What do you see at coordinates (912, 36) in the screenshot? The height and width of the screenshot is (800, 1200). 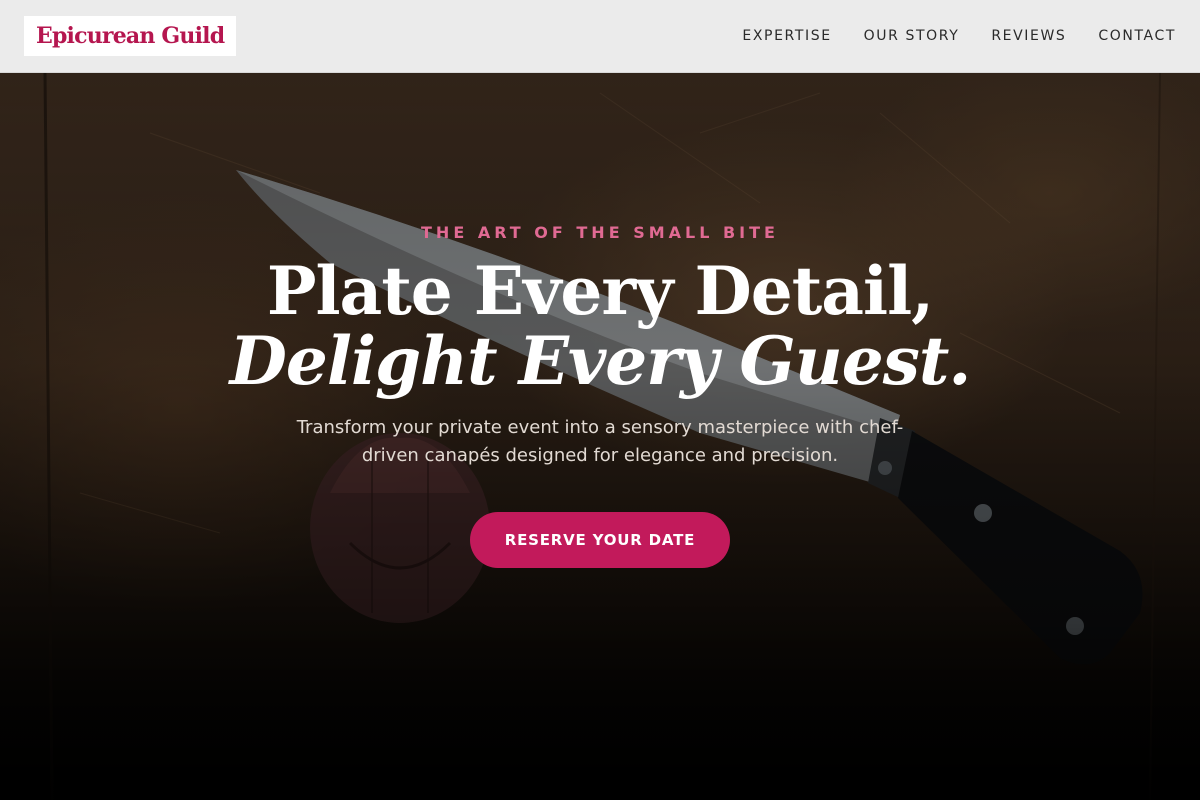 I see `nav-link-our-story: OUR STORY` at bounding box center [912, 36].